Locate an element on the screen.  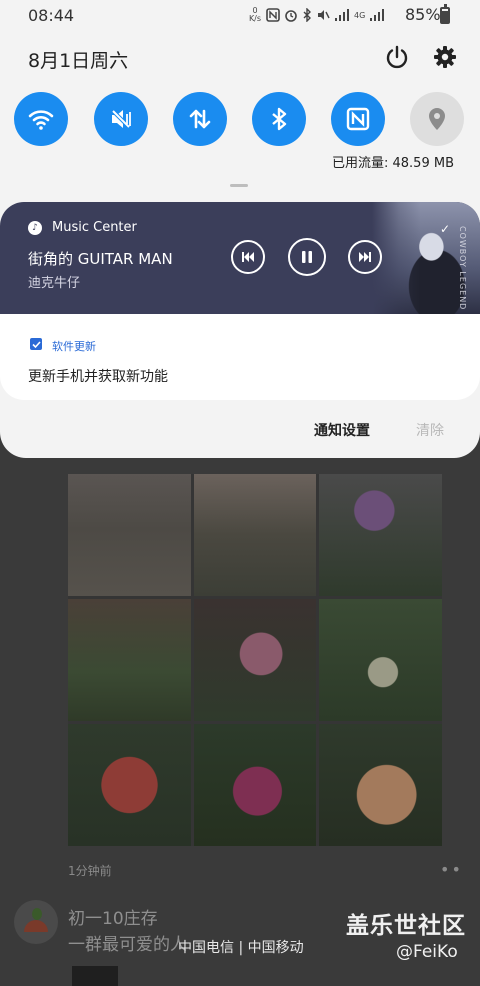
data-arrows-icon is located at coordinates (200, 119).